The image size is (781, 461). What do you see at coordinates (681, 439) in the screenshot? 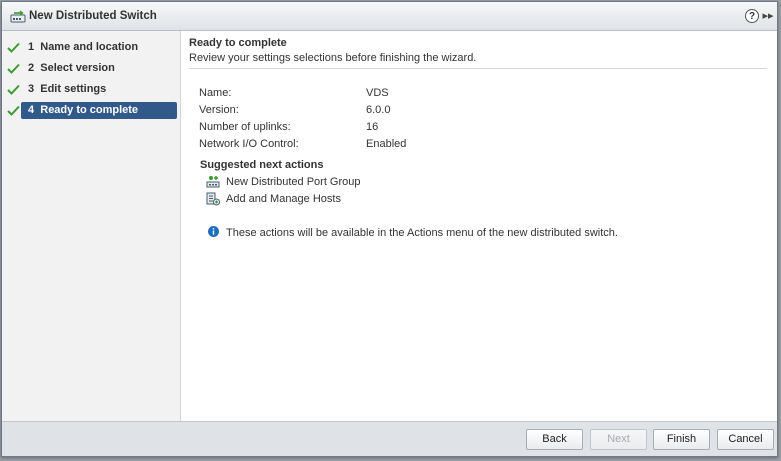
I see `finish-button: Finish` at bounding box center [681, 439].